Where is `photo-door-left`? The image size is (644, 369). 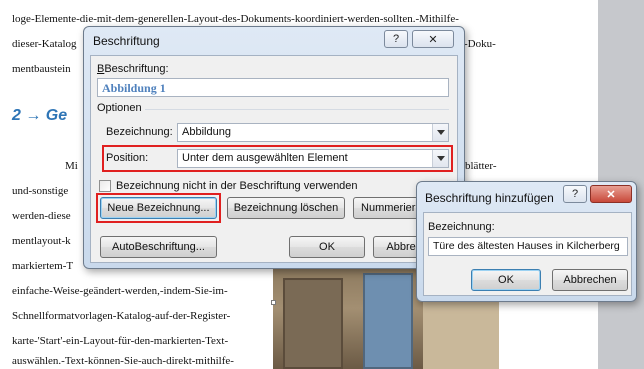
photo-door-left is located at coordinates (313, 323).